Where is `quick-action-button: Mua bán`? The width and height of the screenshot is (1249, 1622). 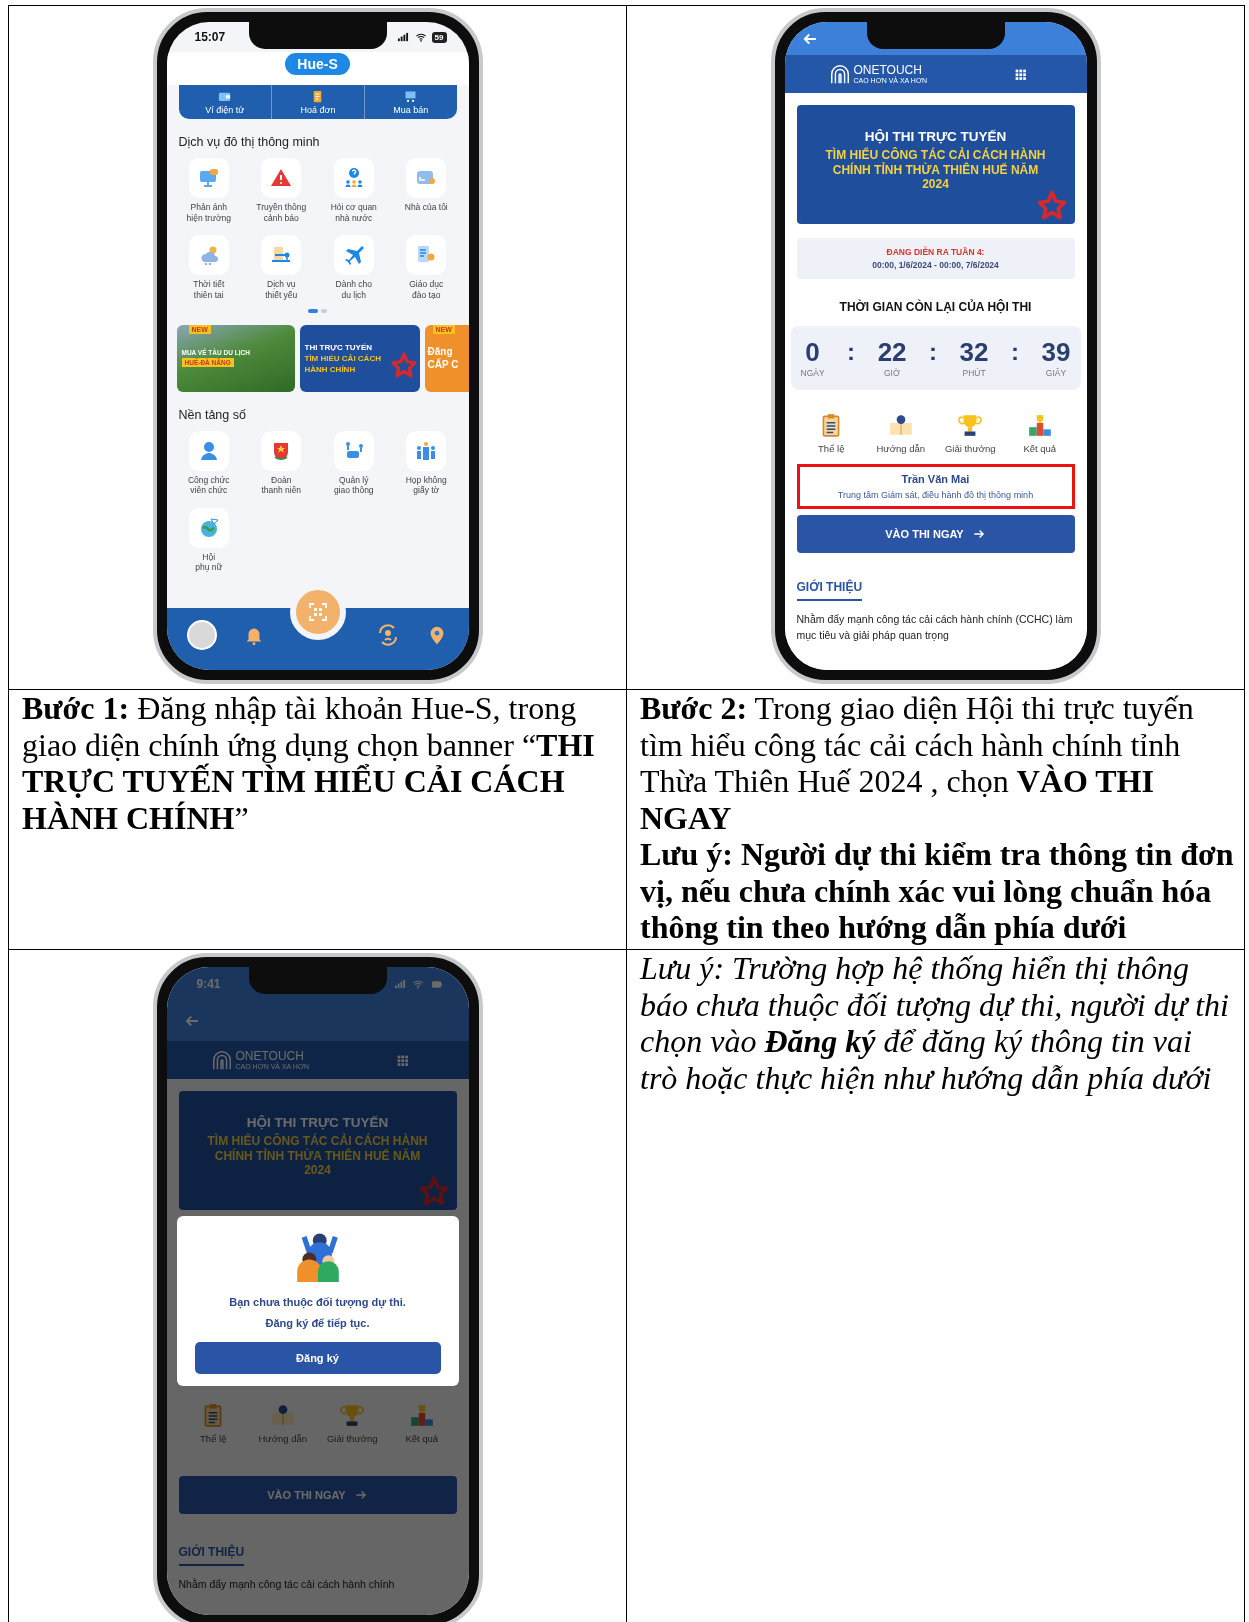
quick-action-button: Mua bán is located at coordinates (410, 102).